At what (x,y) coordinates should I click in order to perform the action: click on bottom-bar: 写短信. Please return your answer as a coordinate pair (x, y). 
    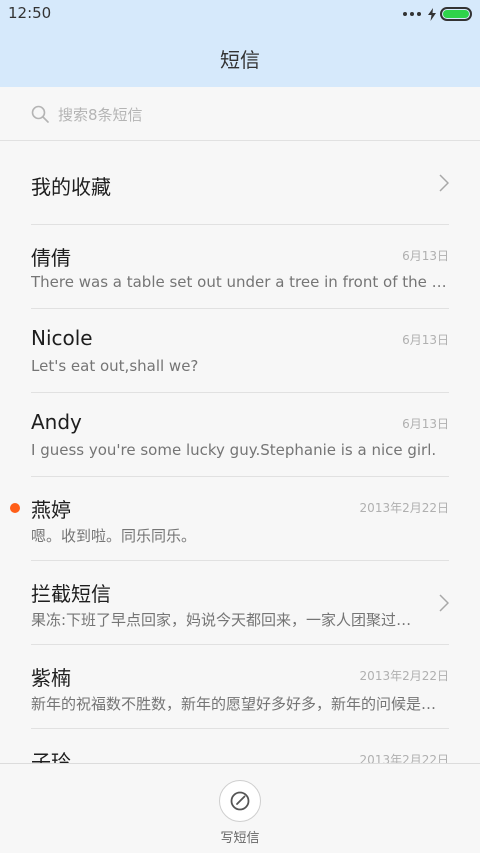
    Looking at the image, I should click on (240, 808).